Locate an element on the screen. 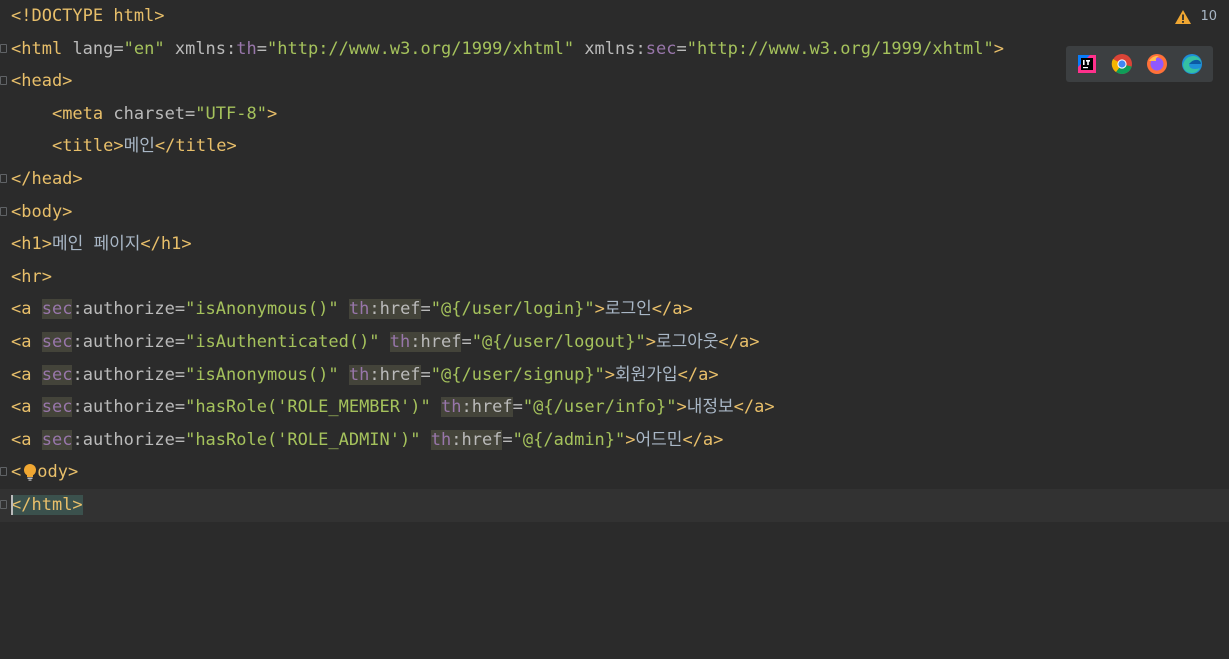 The image size is (1229, 659). token: 메인 is located at coordinates (139, 146).